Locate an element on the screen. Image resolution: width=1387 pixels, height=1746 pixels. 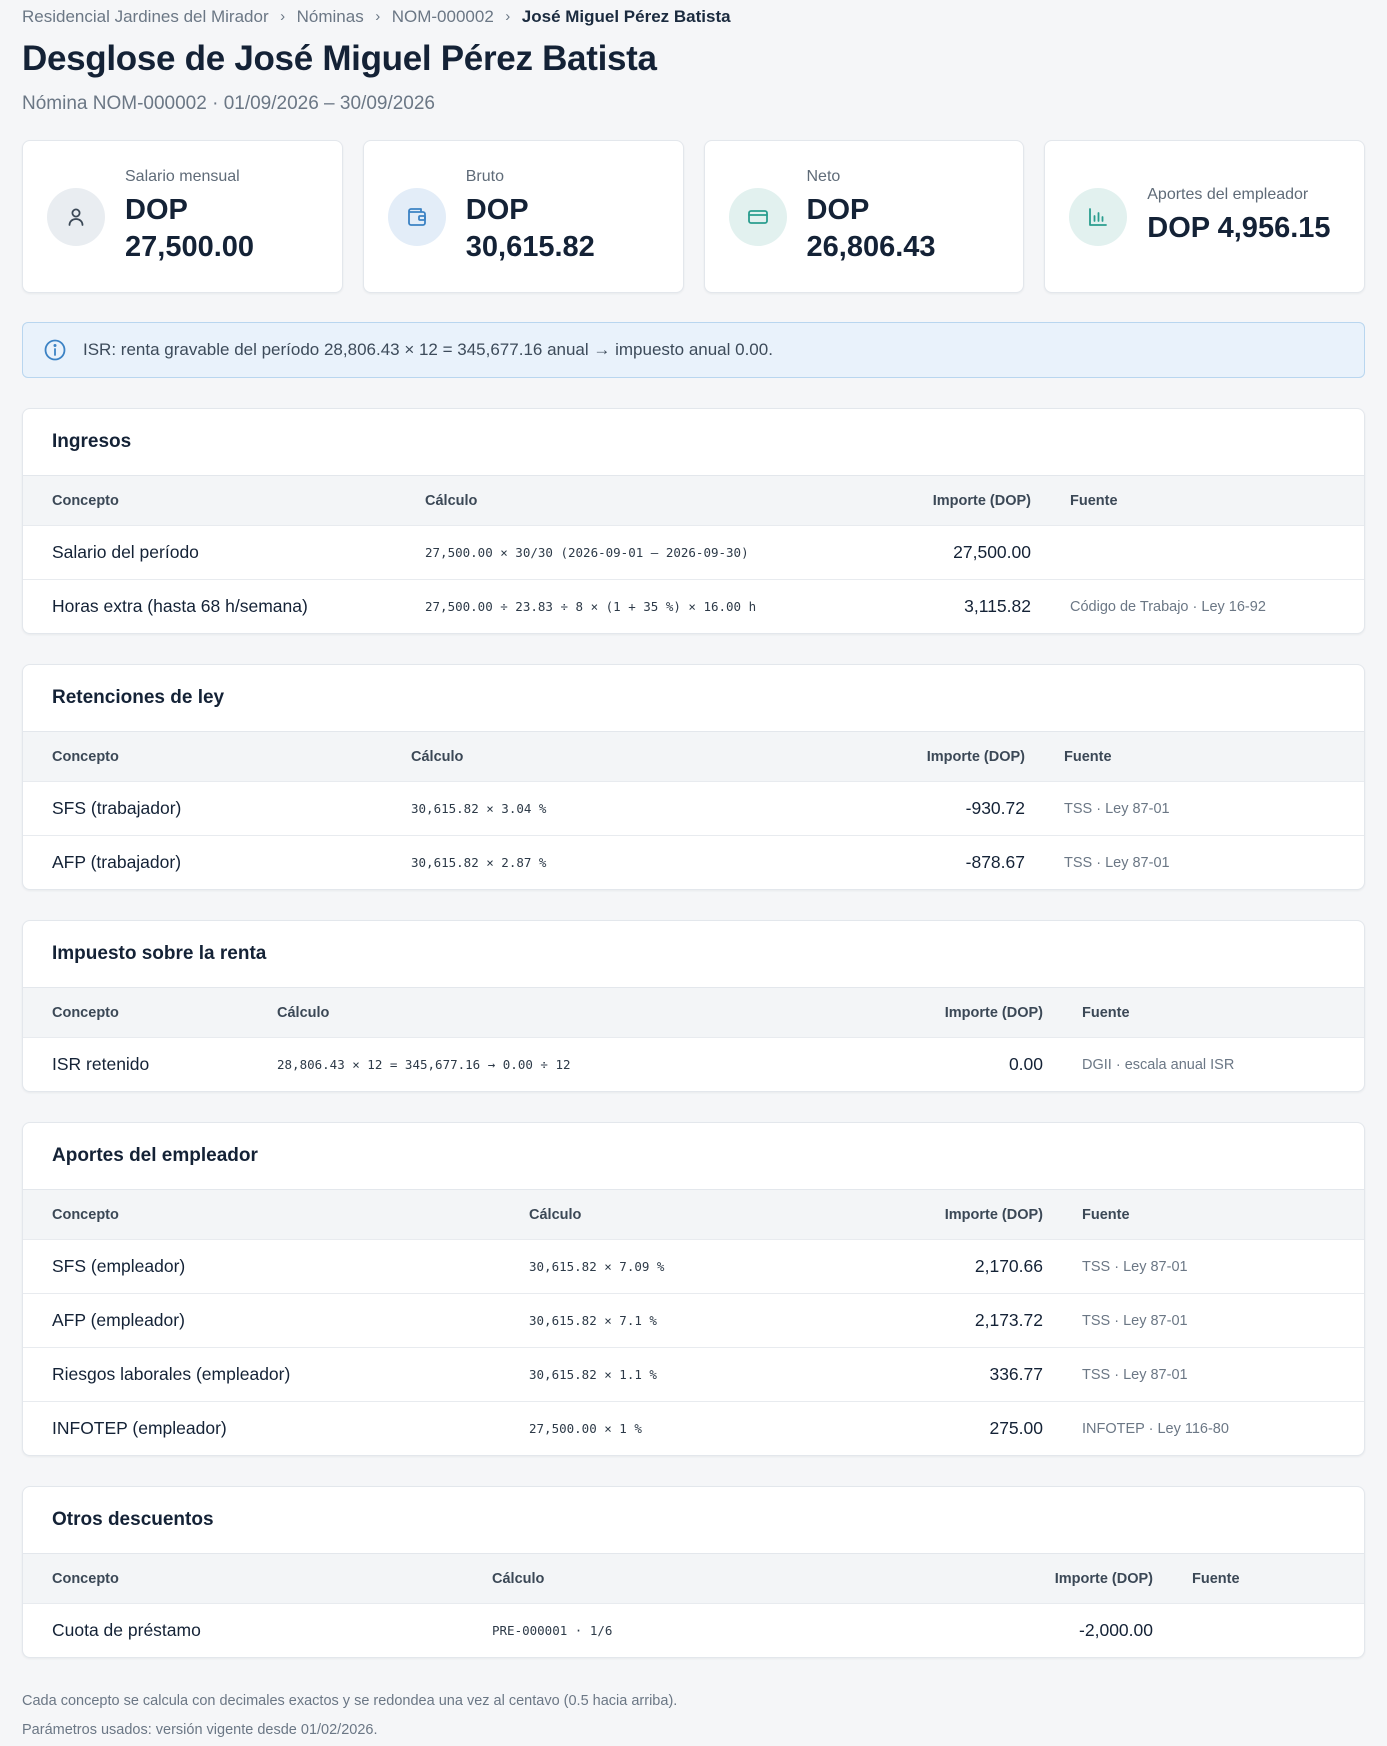
stat-label: Neto is located at coordinates (823, 176).